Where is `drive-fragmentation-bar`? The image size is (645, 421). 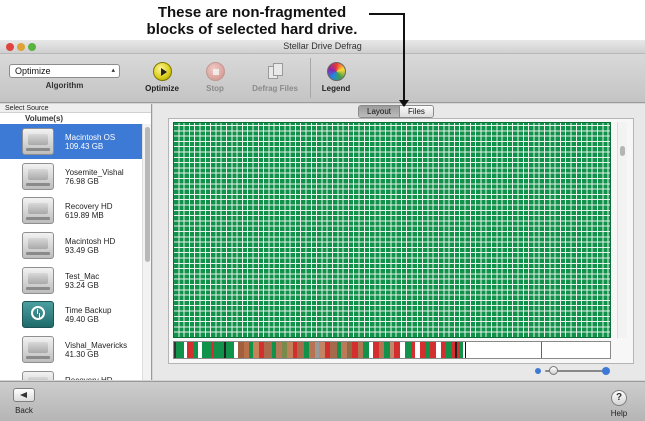
drive-fragmentation-bar is located at coordinates (392, 350).